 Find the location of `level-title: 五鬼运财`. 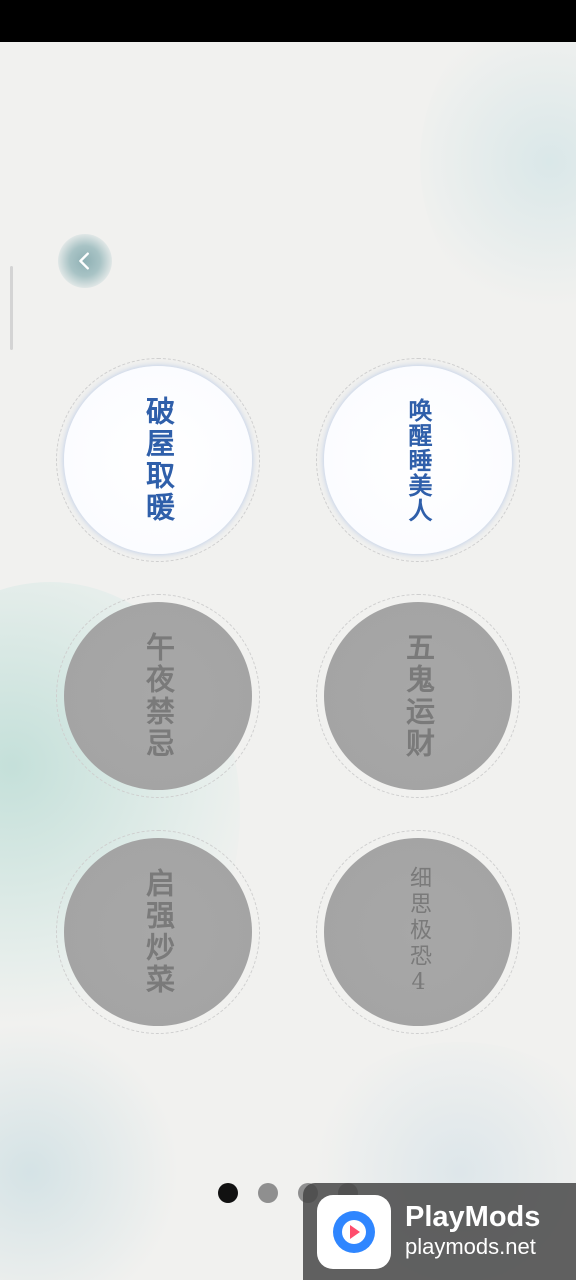

level-title: 五鬼运财 is located at coordinates (418, 696).